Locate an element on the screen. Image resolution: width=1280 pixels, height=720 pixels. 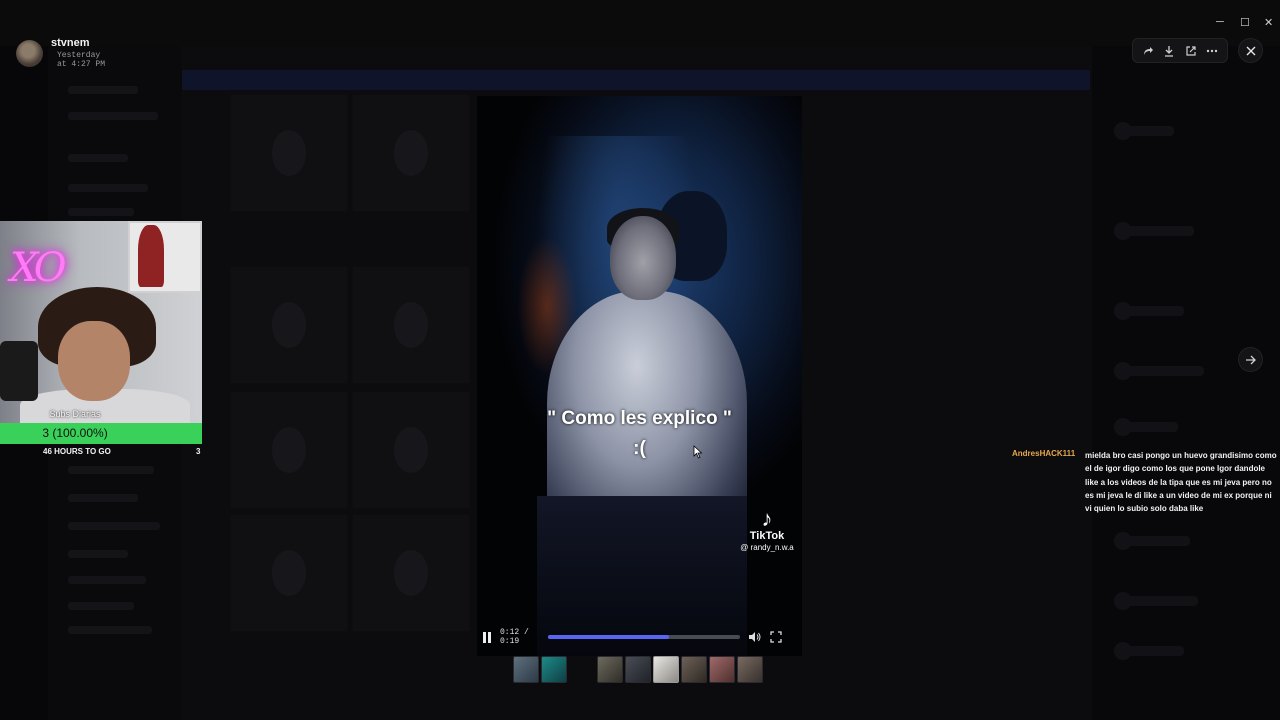
tiktok-logo-icon: ♪ is located at coordinates (767, 518).